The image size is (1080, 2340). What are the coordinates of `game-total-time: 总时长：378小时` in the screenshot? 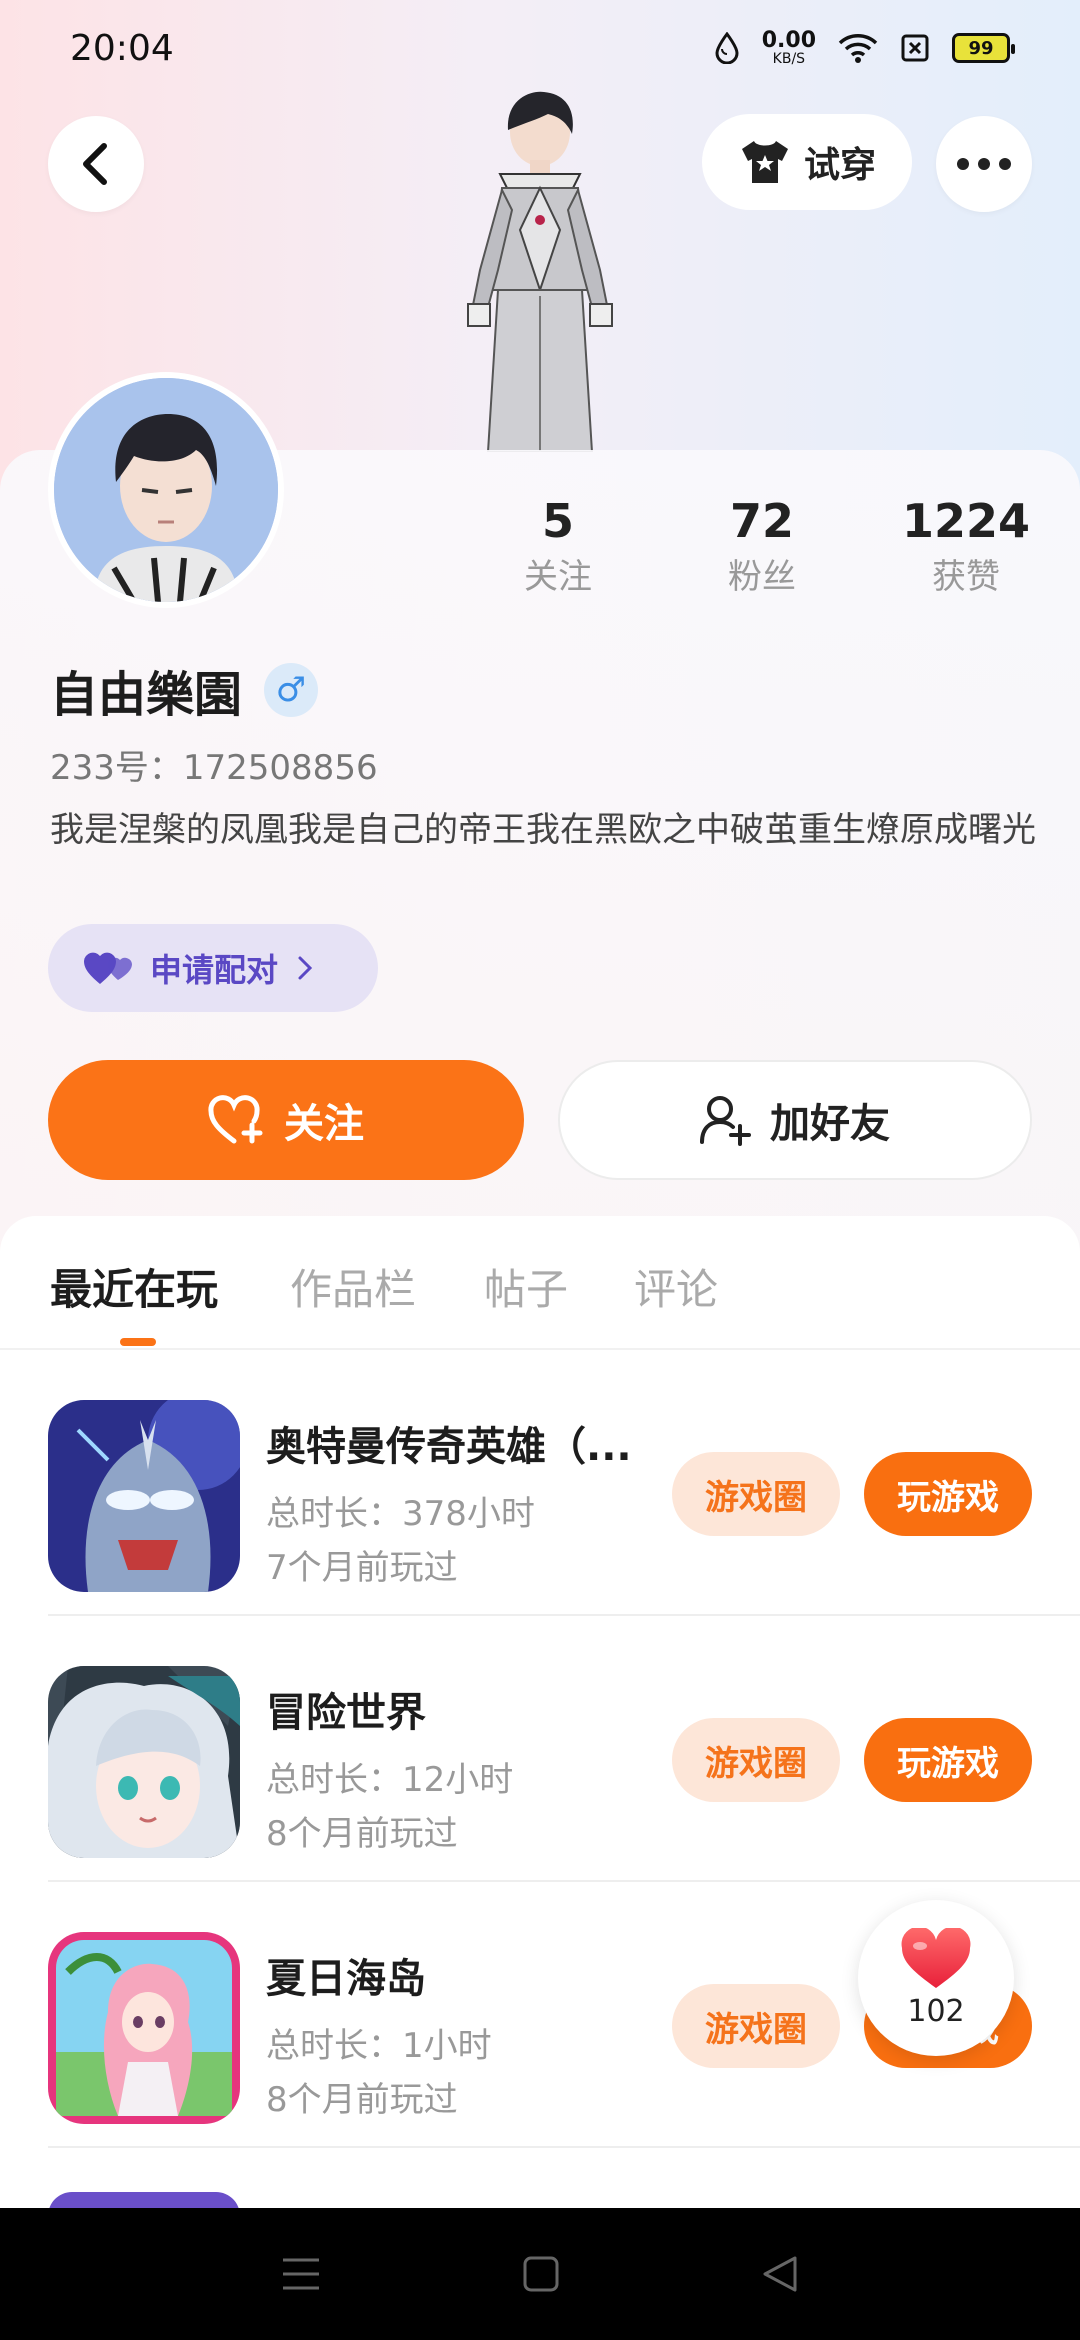 It's located at (400, 1514).